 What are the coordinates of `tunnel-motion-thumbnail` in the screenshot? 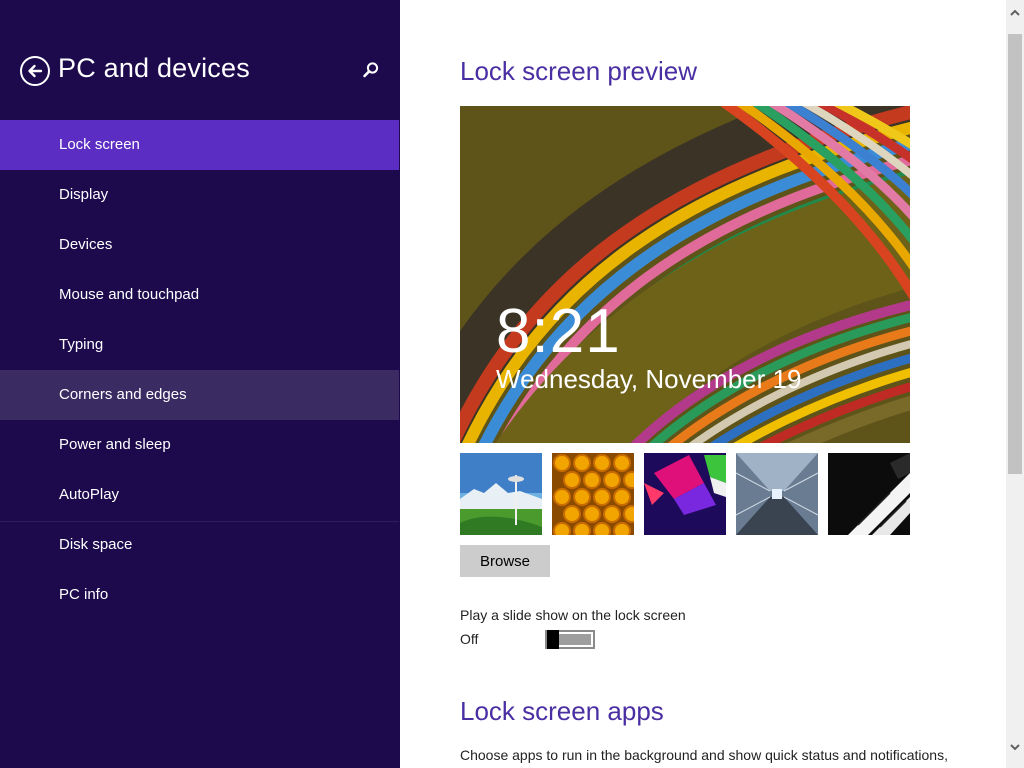 It's located at (777, 494).